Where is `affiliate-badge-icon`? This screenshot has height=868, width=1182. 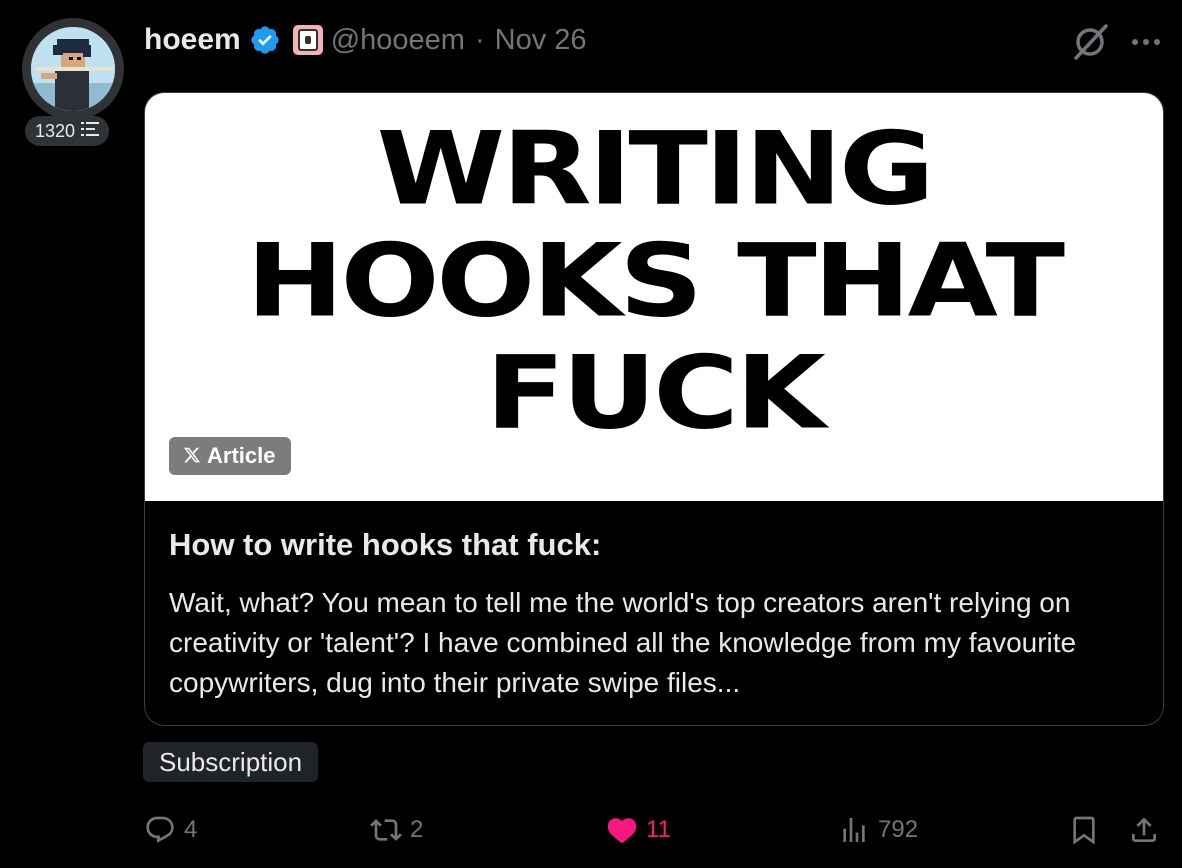
affiliate-badge-icon is located at coordinates (307, 40).